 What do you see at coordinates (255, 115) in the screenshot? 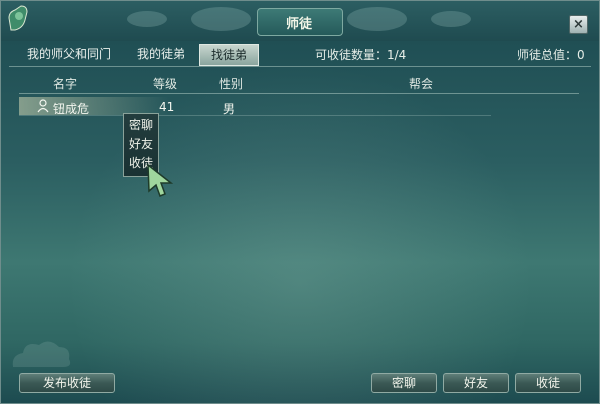
I see `row-divider` at bounding box center [255, 115].